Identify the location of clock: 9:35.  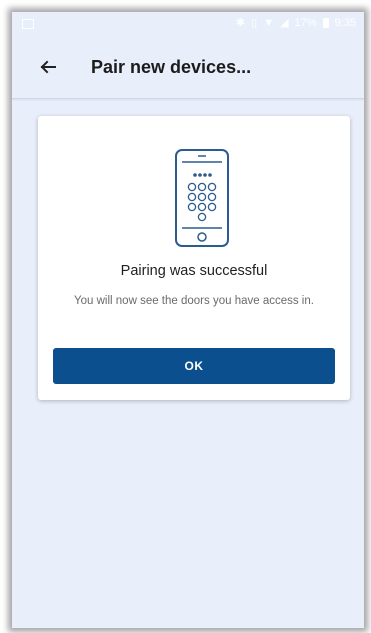
(345, 22).